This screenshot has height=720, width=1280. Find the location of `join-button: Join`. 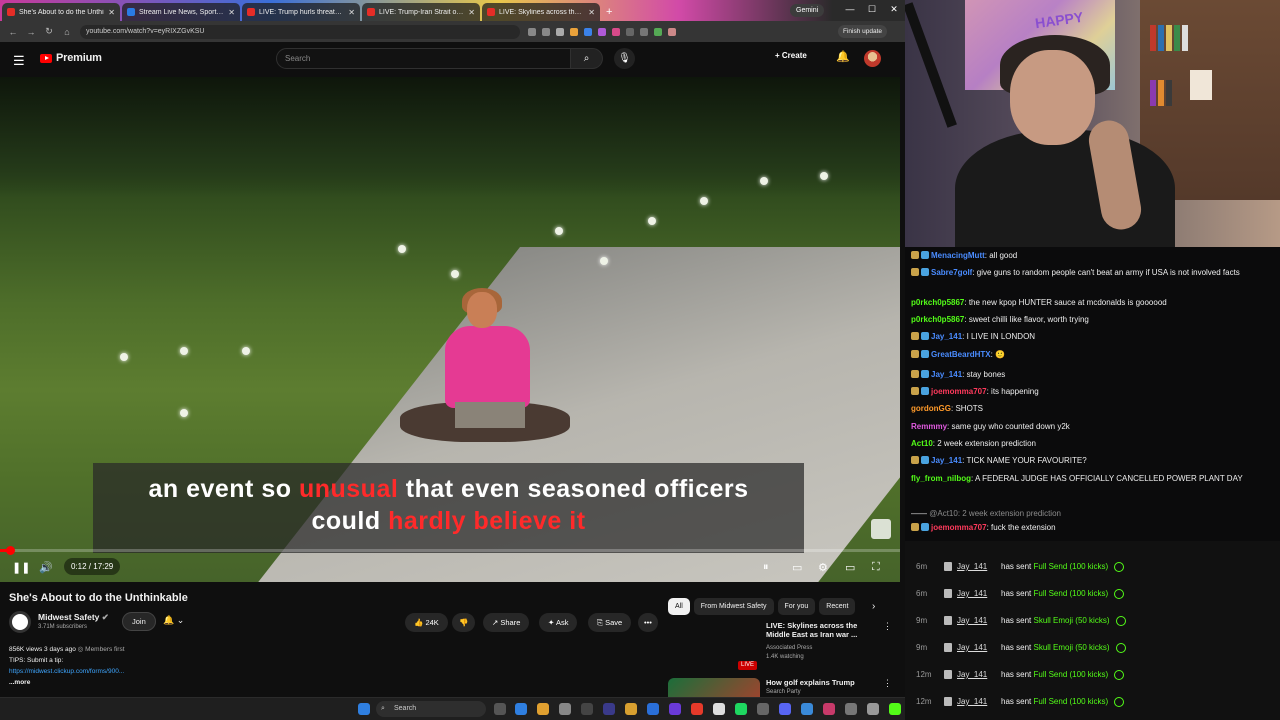

join-button: Join is located at coordinates (139, 621).